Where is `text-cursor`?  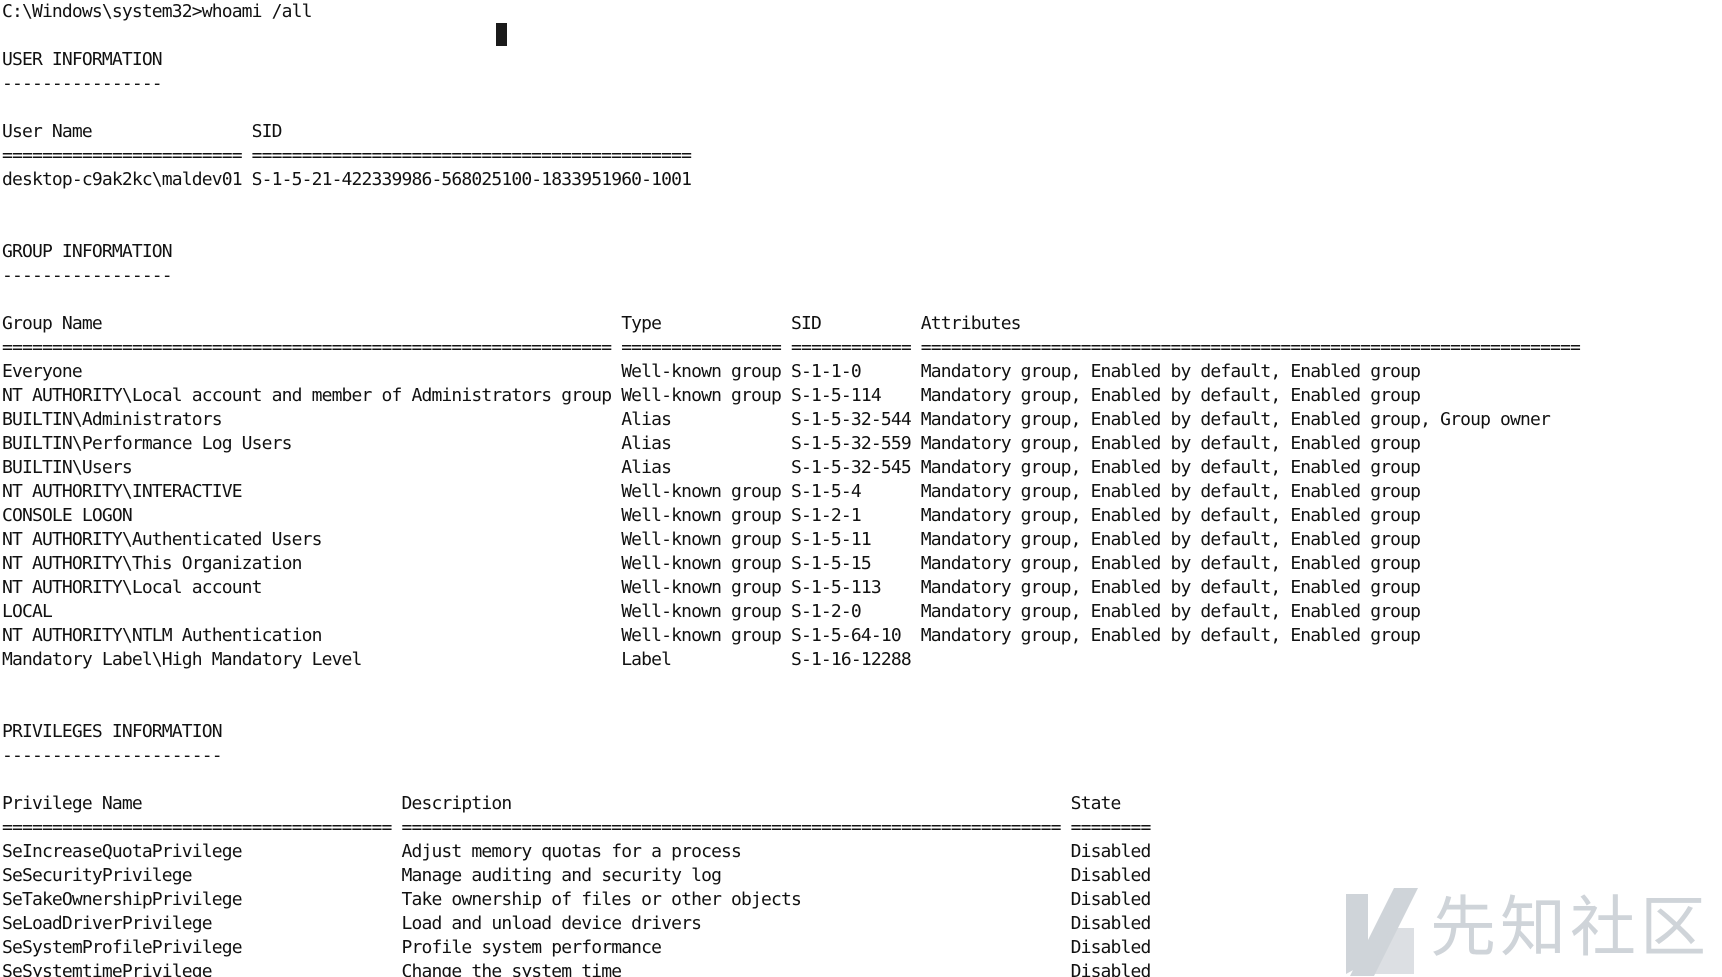
text-cursor is located at coordinates (501, 34).